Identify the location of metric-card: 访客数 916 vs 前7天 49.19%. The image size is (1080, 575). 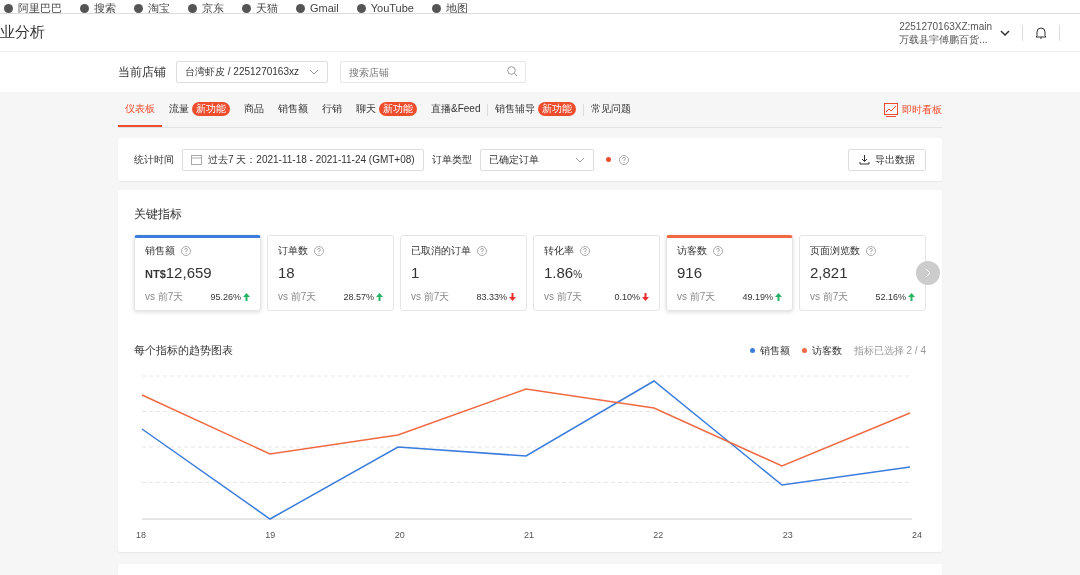
(729, 273).